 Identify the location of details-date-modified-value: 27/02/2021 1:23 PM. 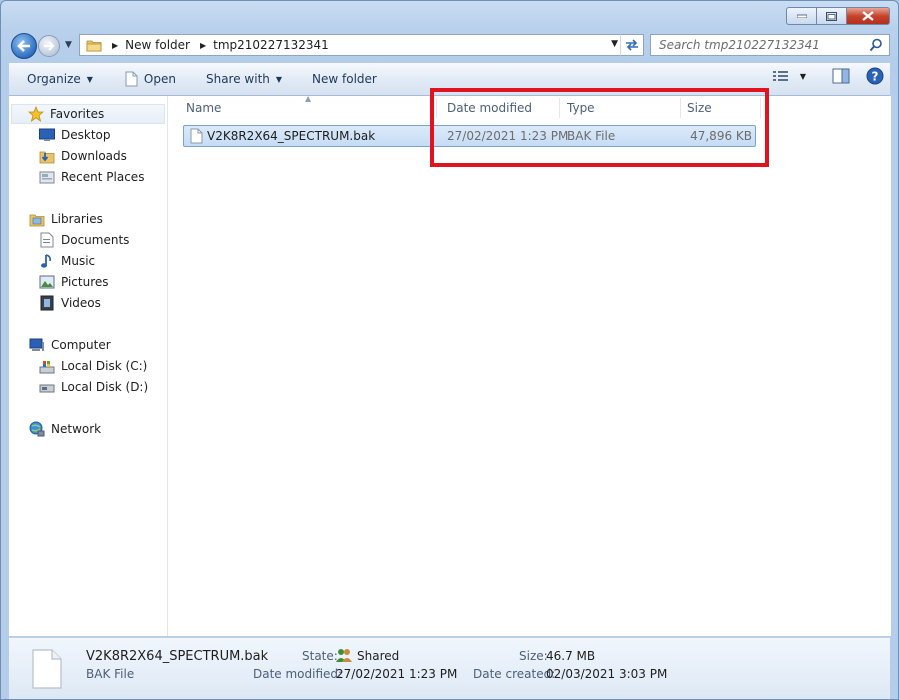
(397, 674).